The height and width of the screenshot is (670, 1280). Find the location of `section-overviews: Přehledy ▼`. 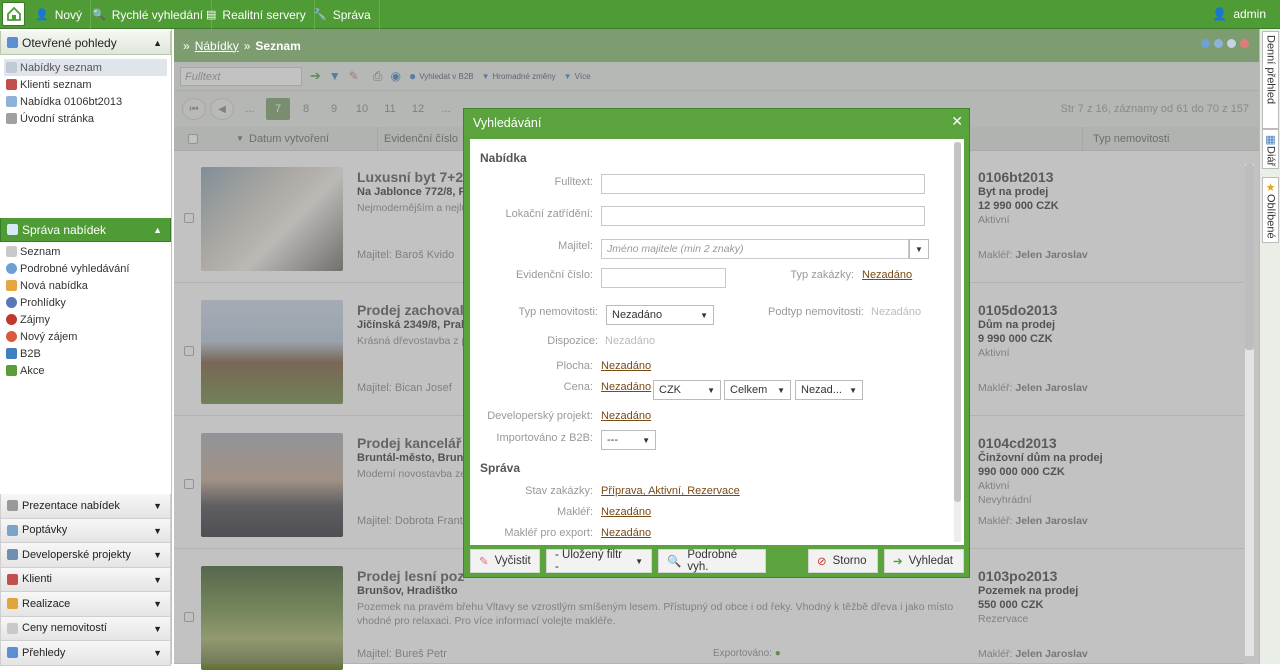

section-overviews: Přehledy ▼ is located at coordinates (85, 653).